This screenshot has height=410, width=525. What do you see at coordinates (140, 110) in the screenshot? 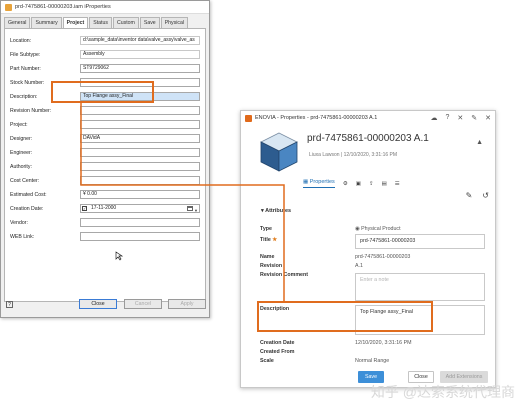
I see `revision-number-field` at bounding box center [140, 110].